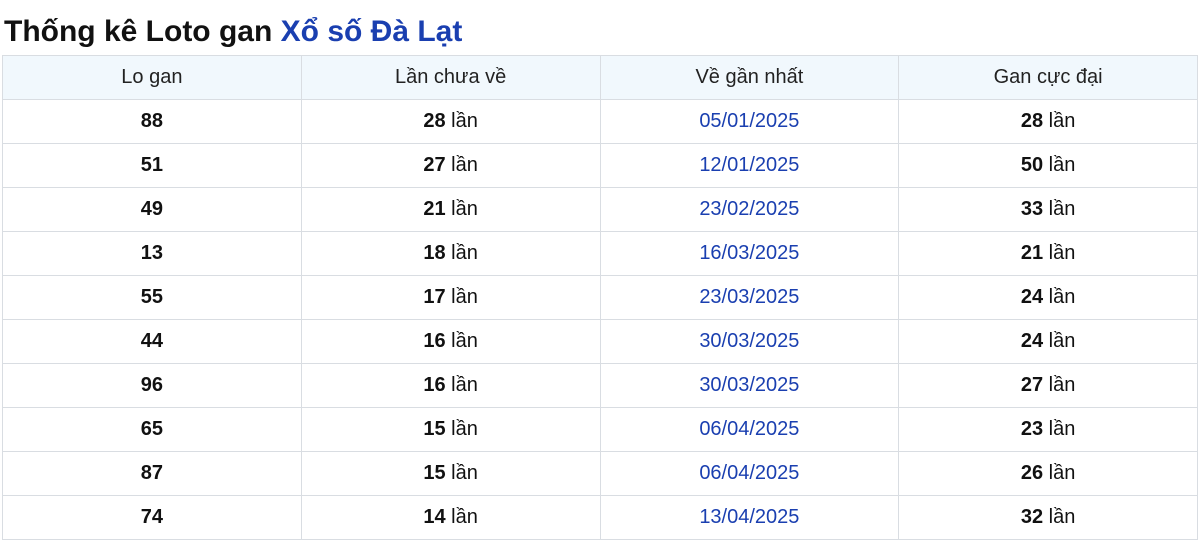 The height and width of the screenshot is (543, 1200). Describe the element at coordinates (1032, 253) in the screenshot. I see `max-gan-count: 21` at that location.